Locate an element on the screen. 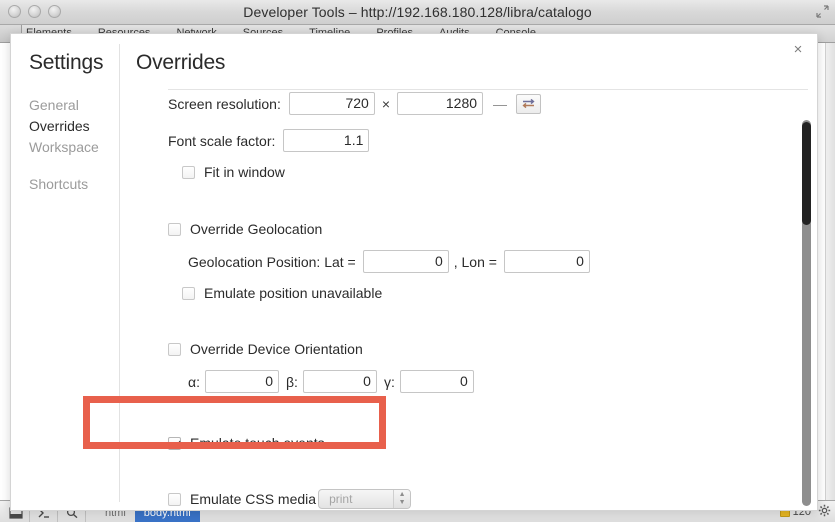 The width and height of the screenshot is (835, 522). sidebar-item-general: General is located at coordinates (74, 105).